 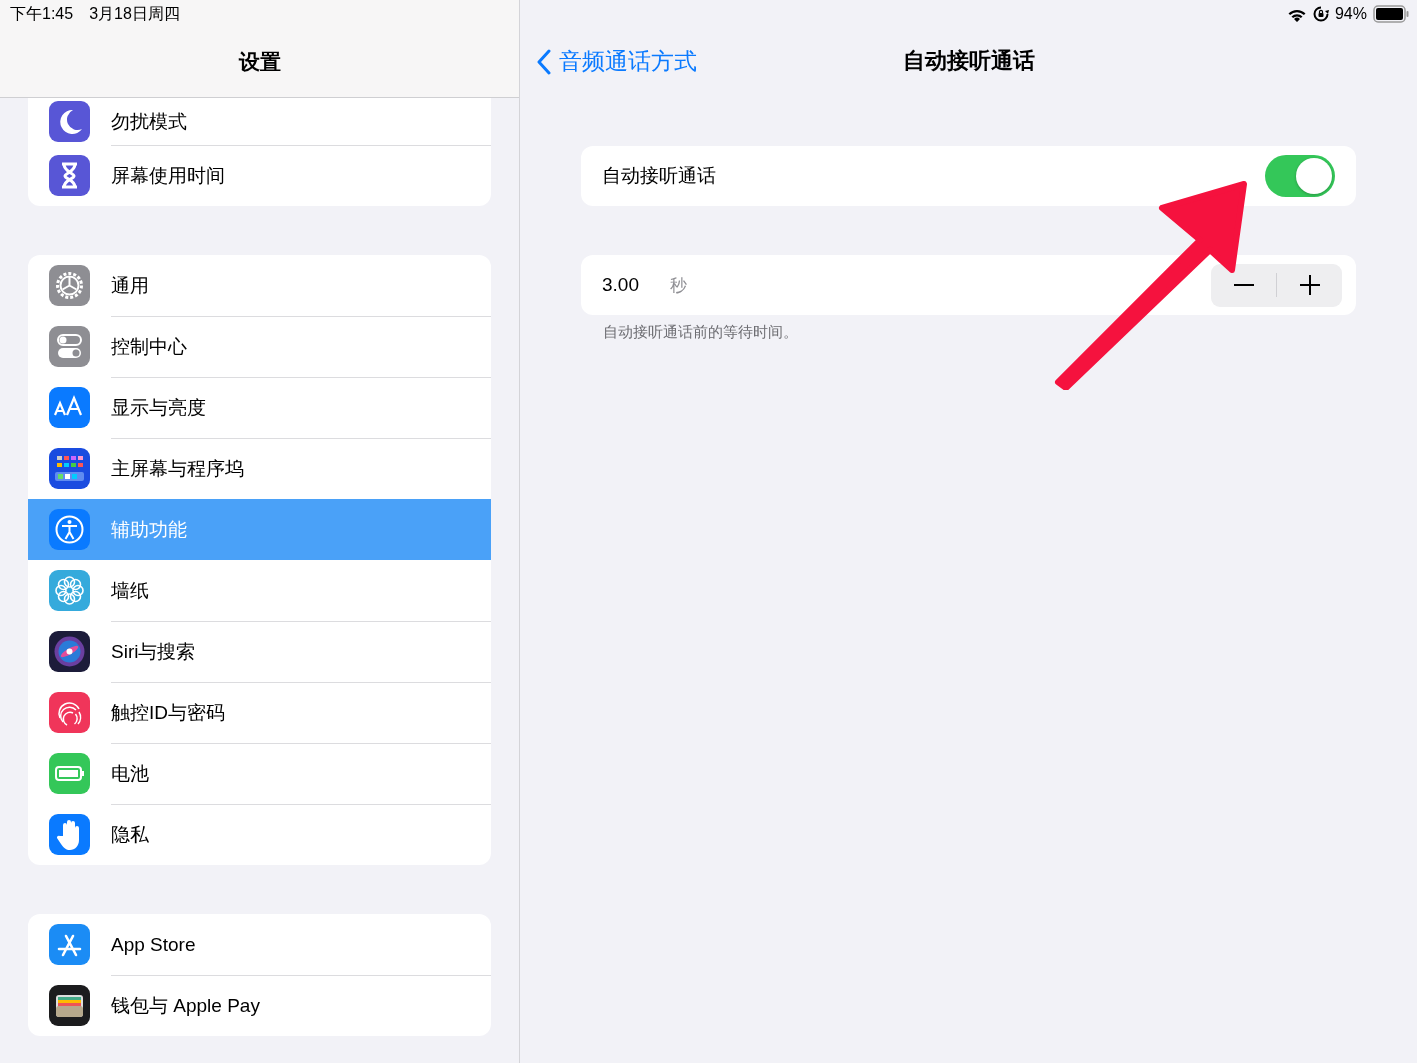 I want to click on app-store-icon, so click(x=69, y=944).